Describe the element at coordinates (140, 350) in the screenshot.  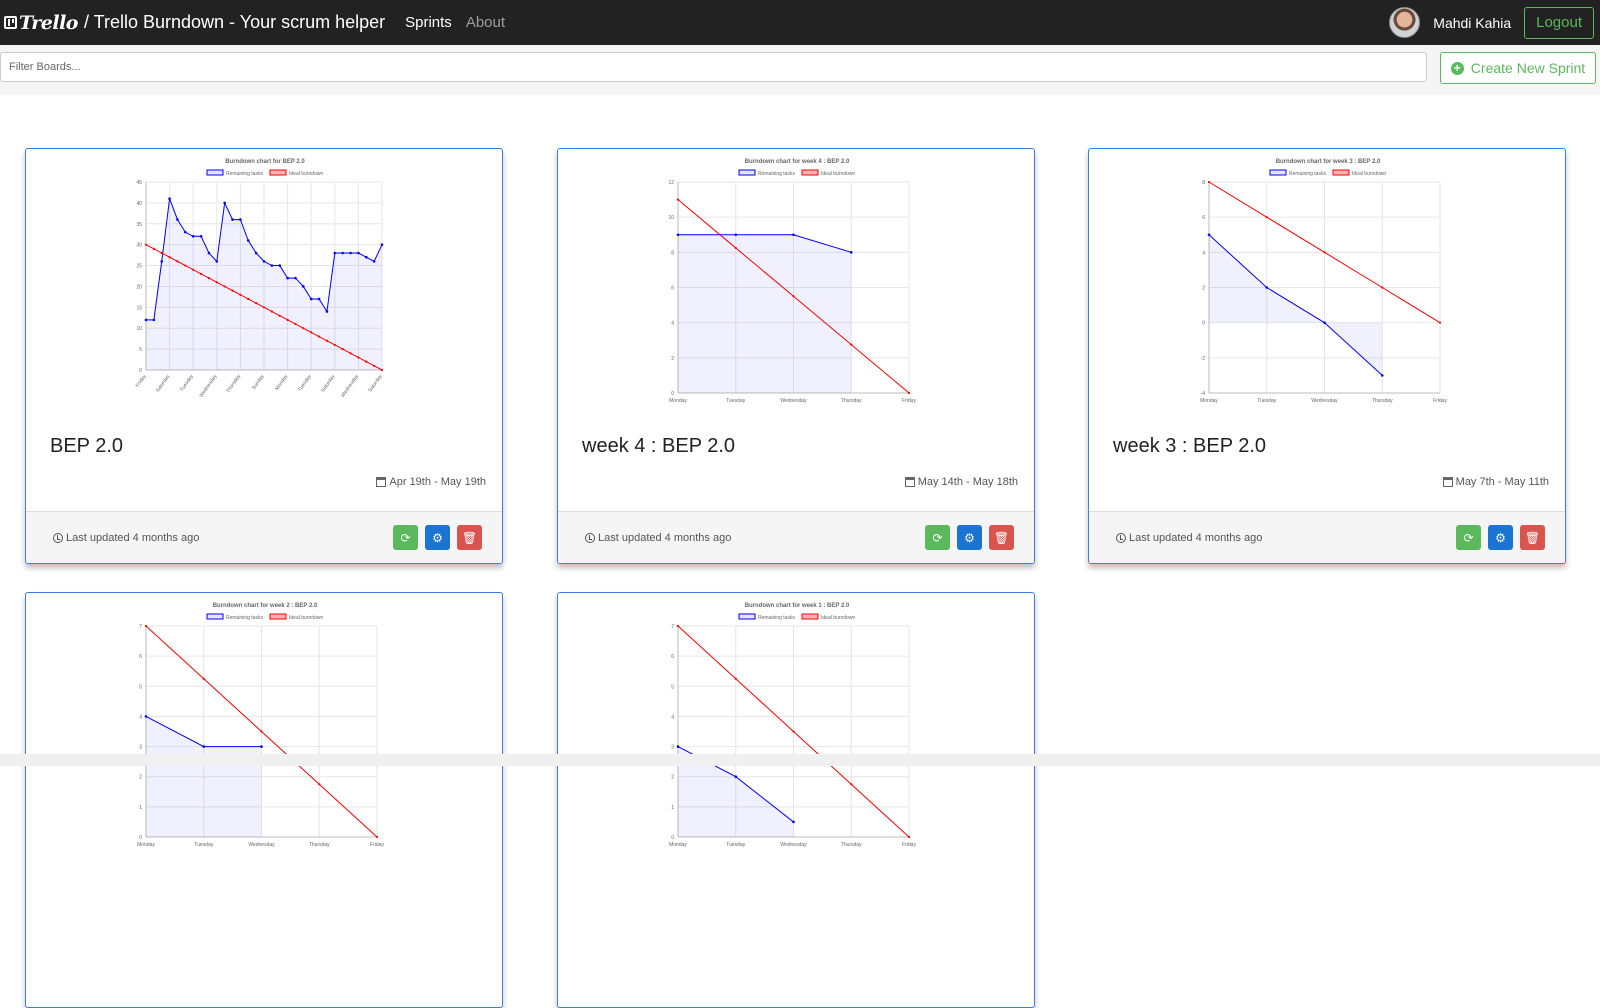
I see `y-tick-label: 5` at that location.